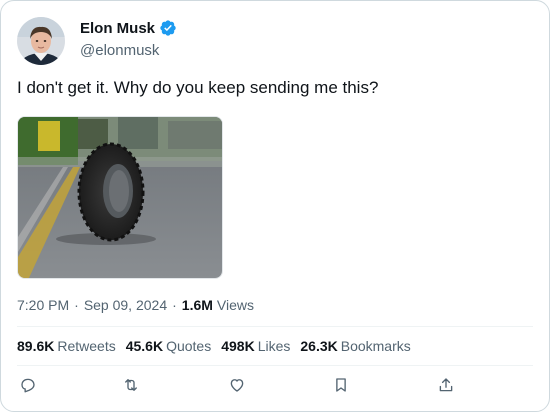 The image size is (550, 412). I want to click on bookmark-button, so click(341, 387).